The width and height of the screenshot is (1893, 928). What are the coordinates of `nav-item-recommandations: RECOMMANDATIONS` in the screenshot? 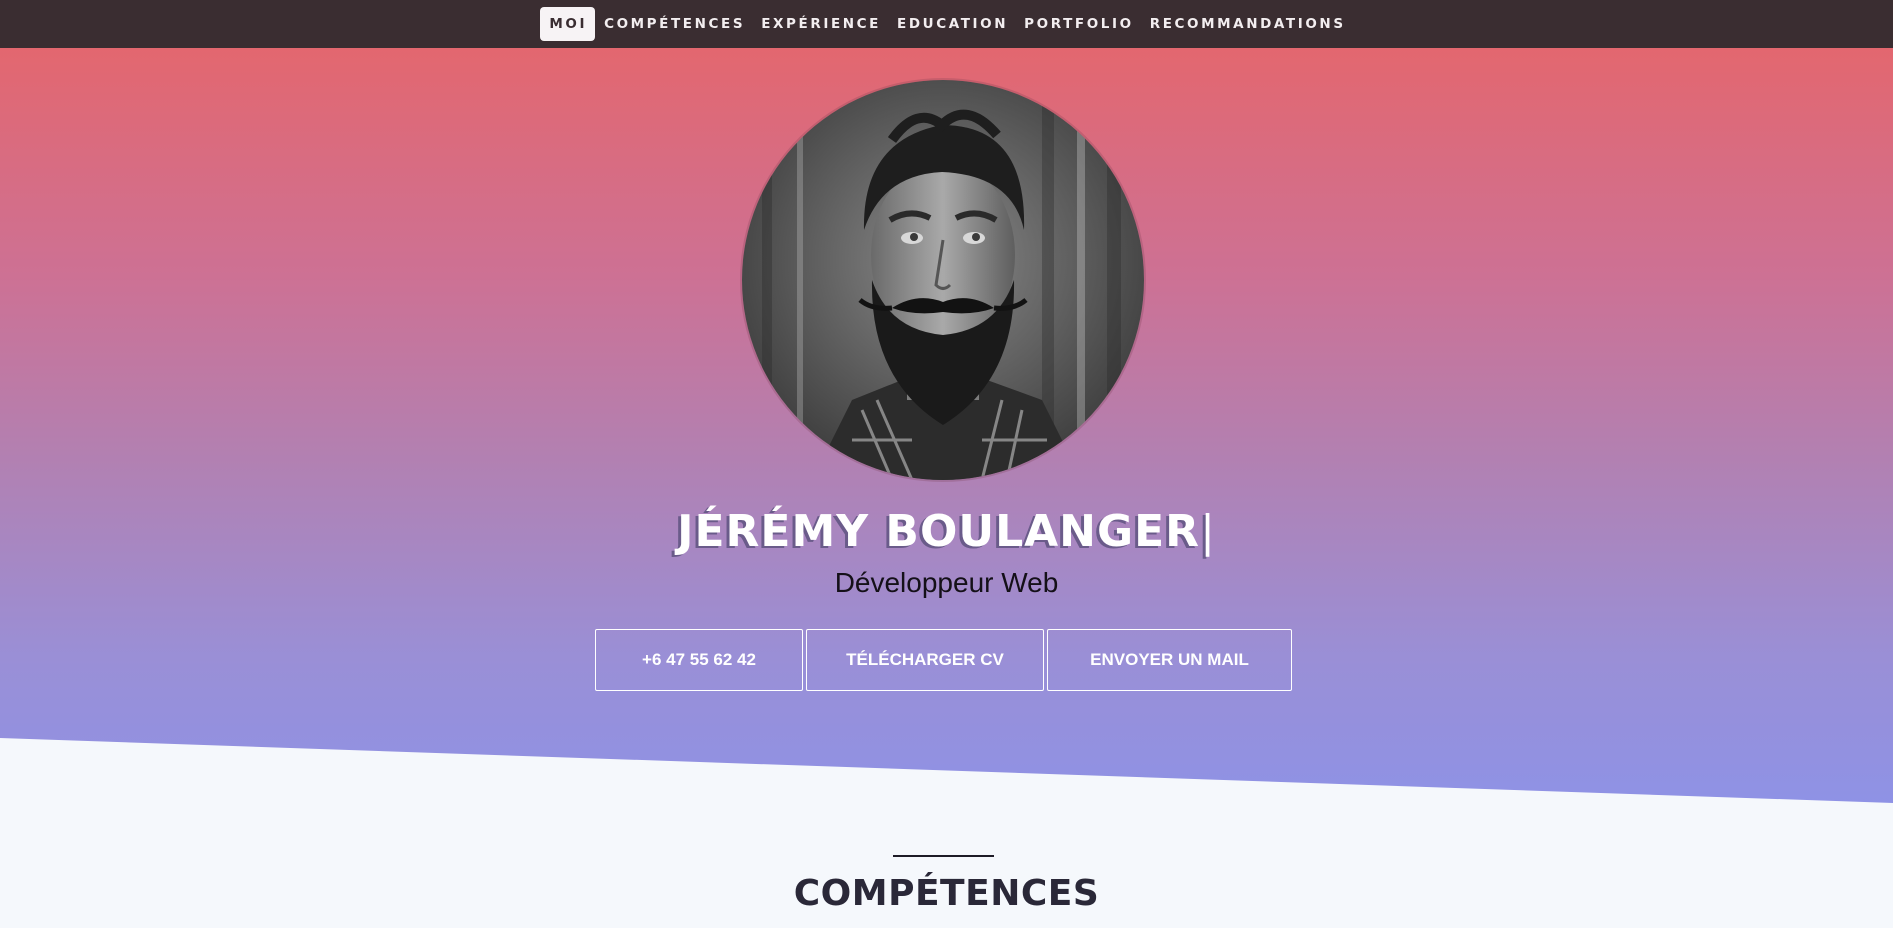 It's located at (1248, 24).